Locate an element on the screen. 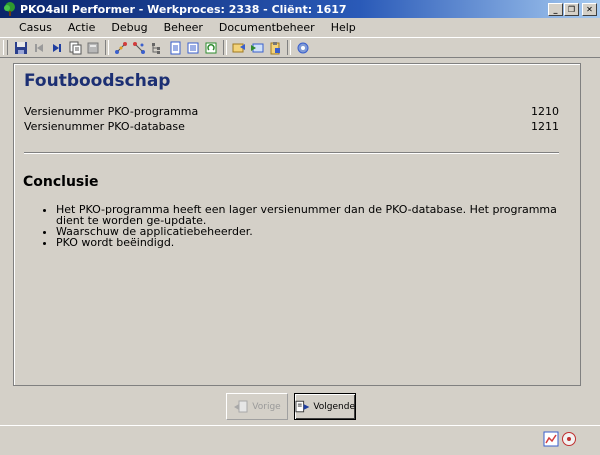 The image size is (600, 455). minimize-button: _ is located at coordinates (555, 9).